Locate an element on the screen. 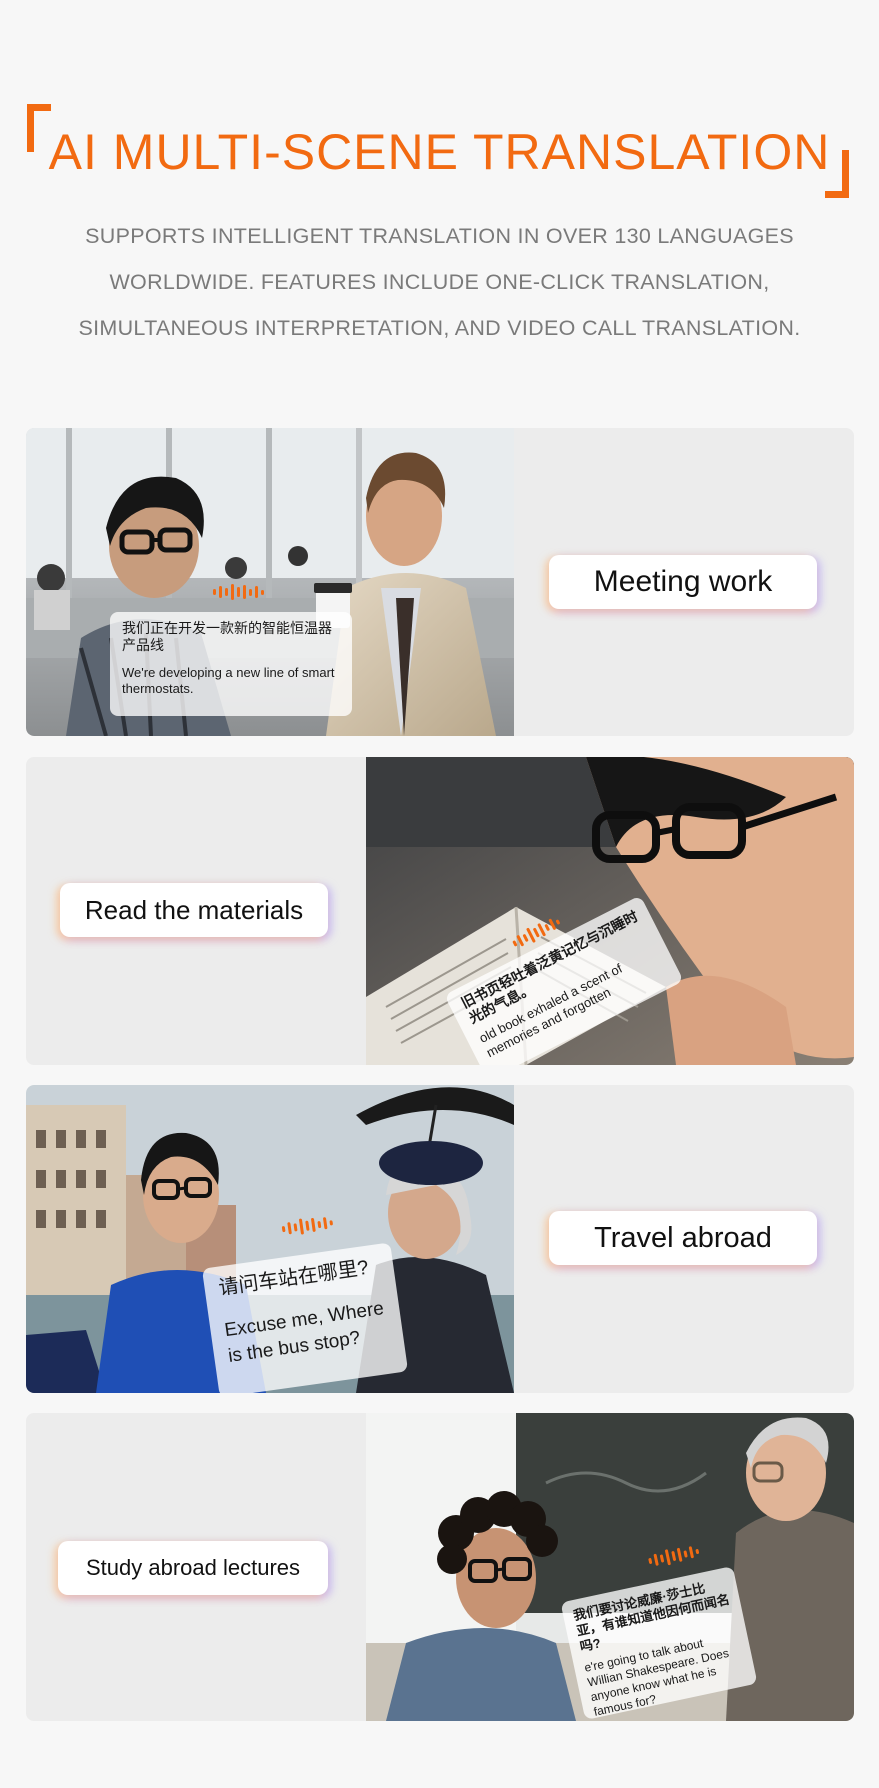  scene-label-travel: Travel abroad is located at coordinates (683, 1238).